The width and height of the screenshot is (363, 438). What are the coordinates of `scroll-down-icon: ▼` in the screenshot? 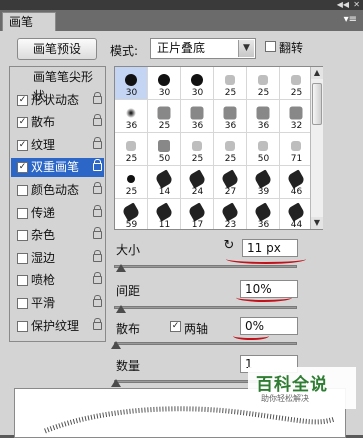 It's located at (317, 223).